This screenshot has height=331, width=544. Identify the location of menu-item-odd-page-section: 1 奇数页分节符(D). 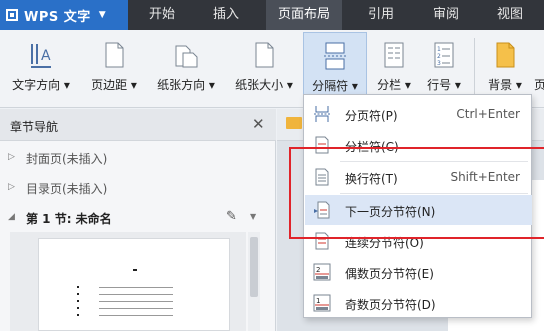
(418, 303).